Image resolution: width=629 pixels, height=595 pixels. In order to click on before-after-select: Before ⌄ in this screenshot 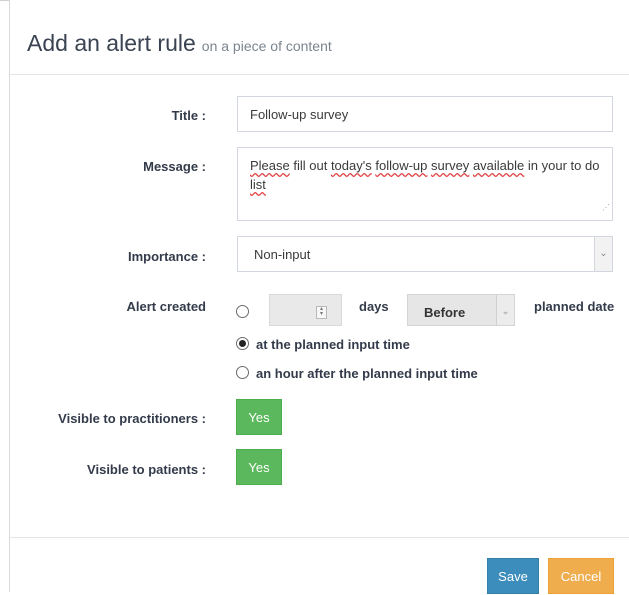, I will do `click(461, 310)`.